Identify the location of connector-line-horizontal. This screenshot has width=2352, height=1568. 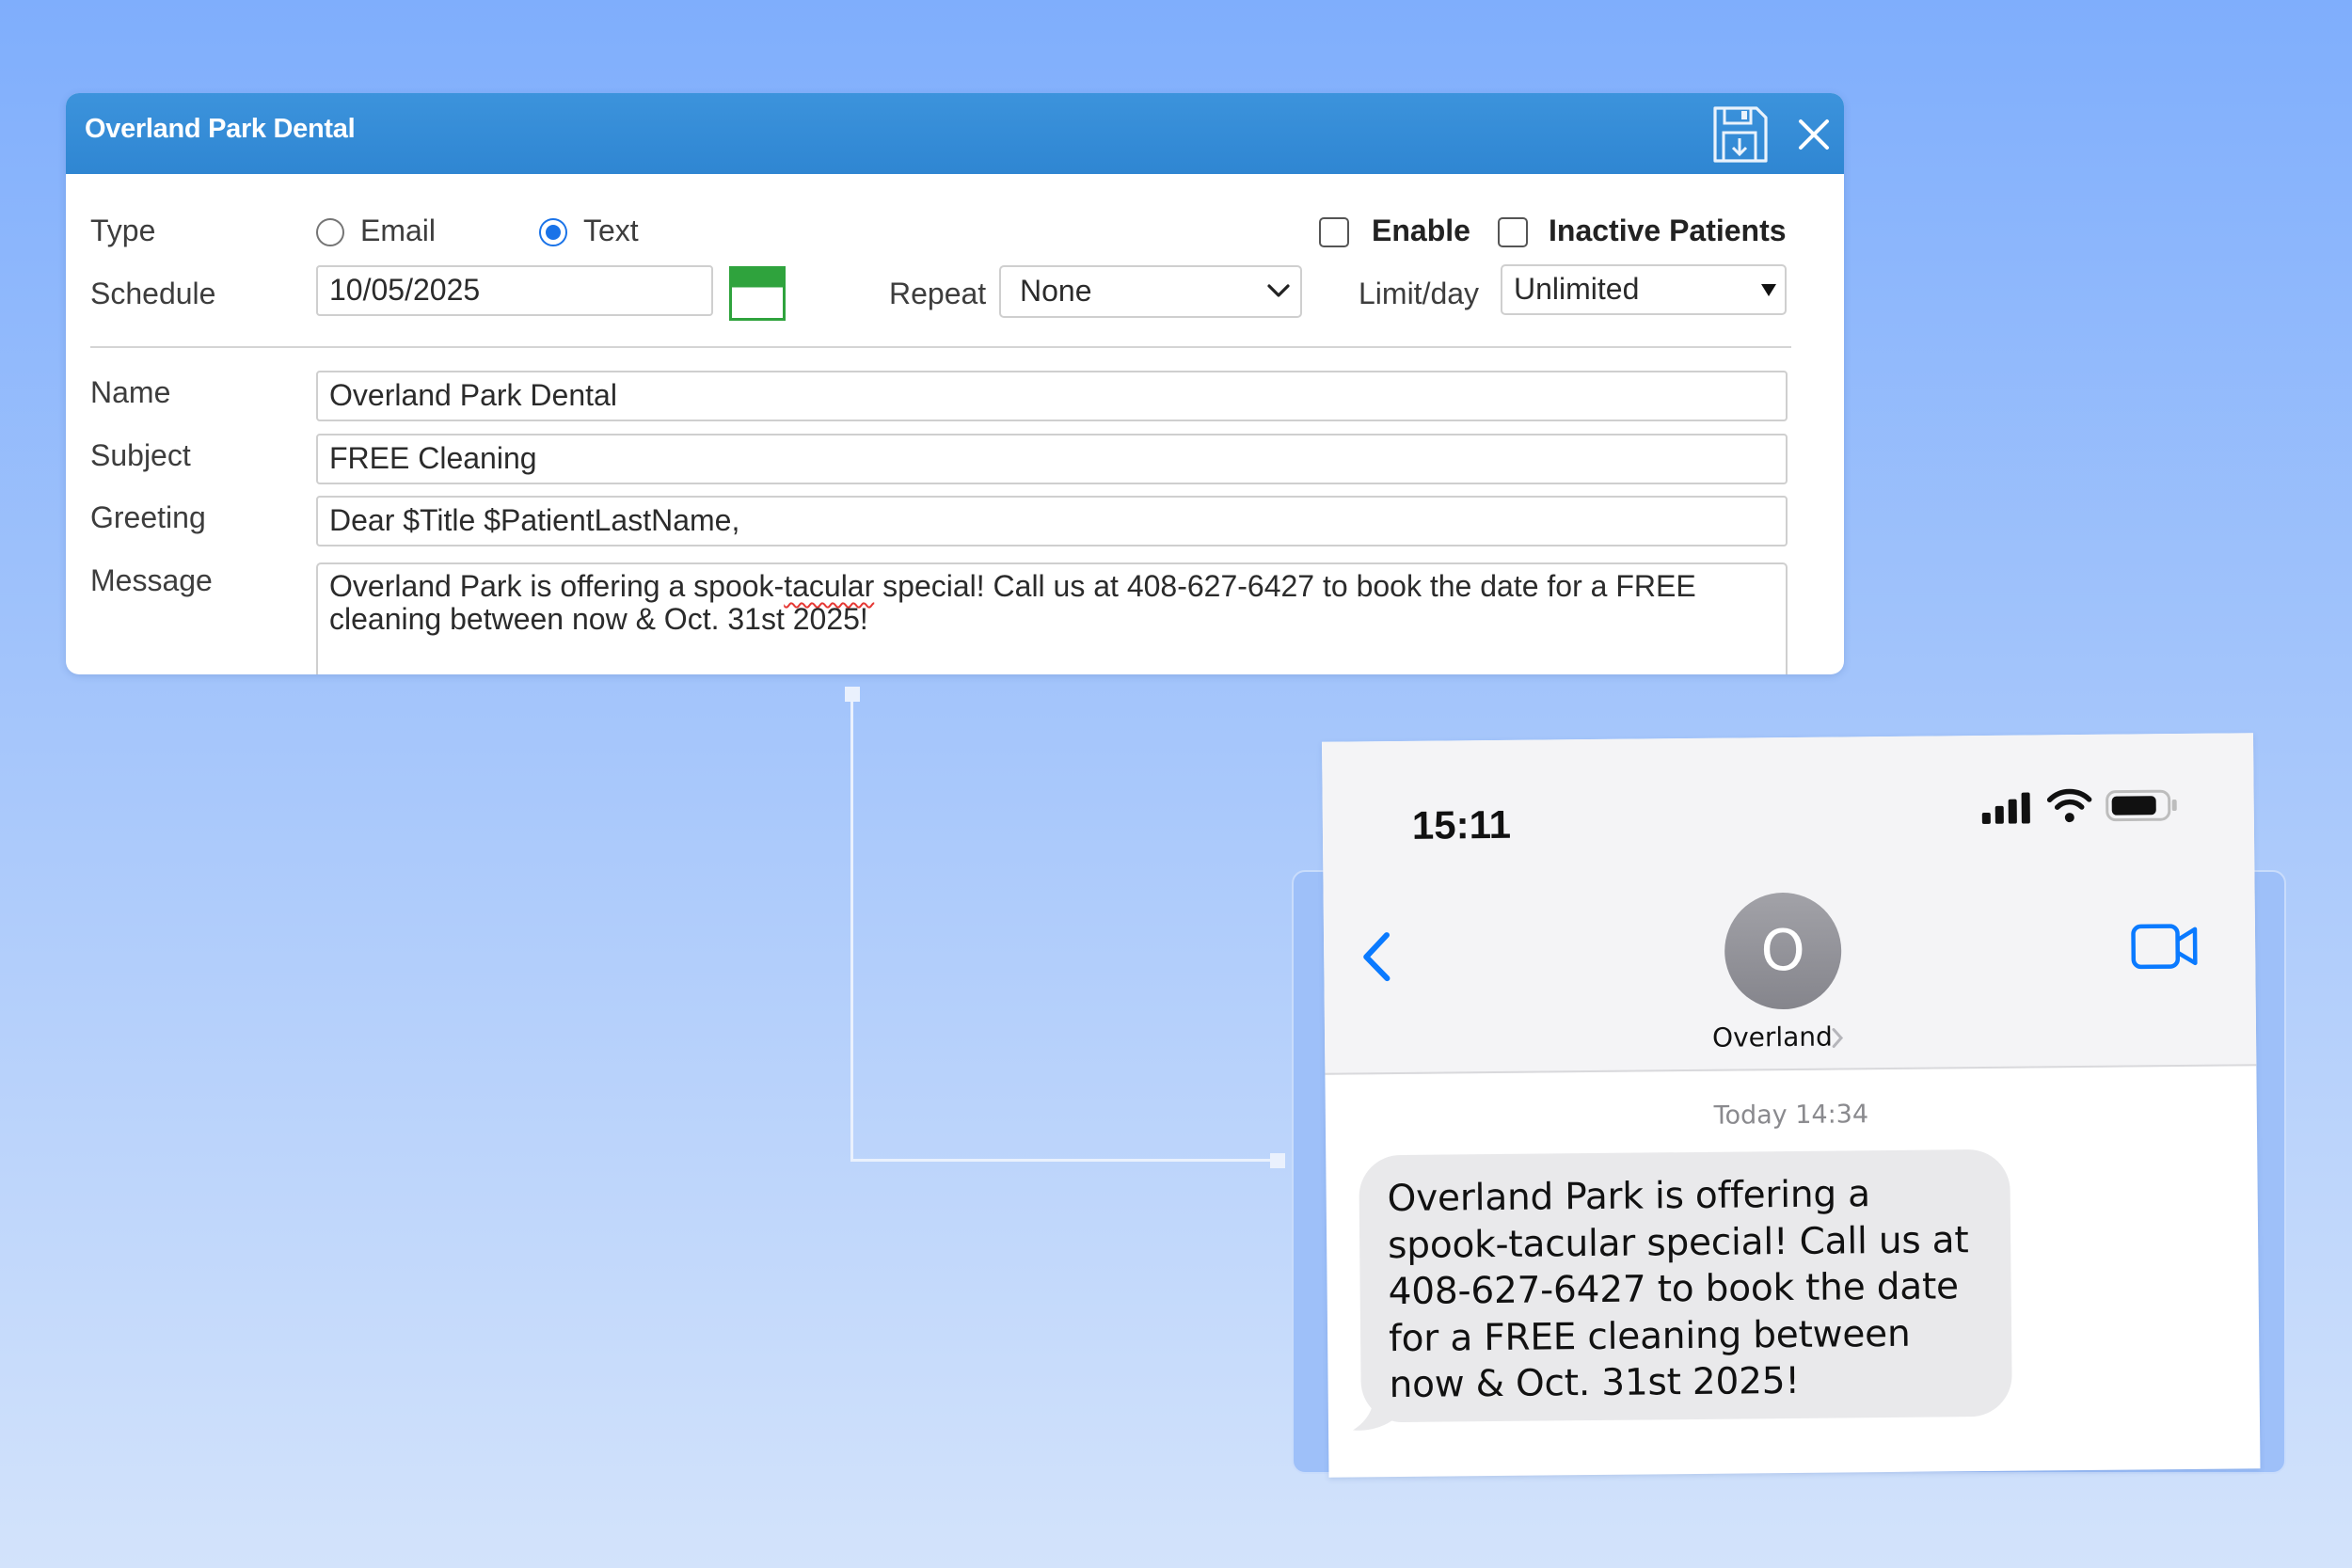
(1064, 1161).